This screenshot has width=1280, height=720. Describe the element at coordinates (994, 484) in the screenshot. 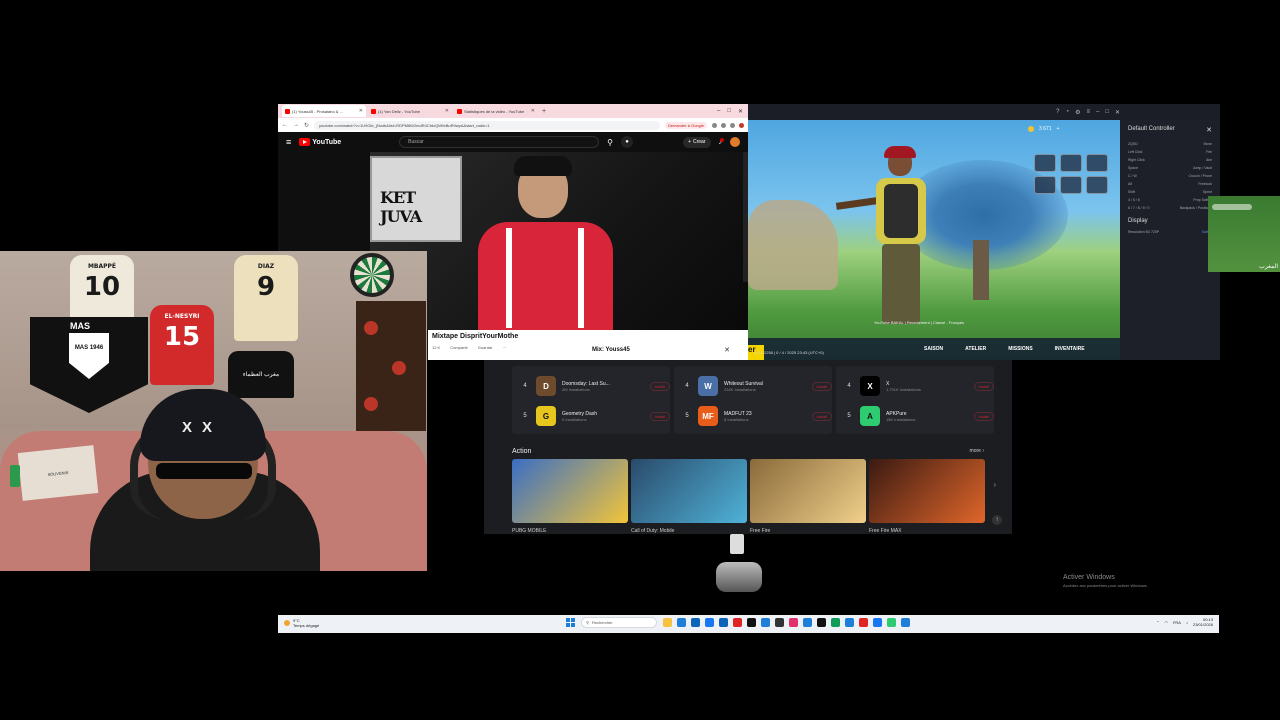

I see `carousel-next-icon: ›` at that location.